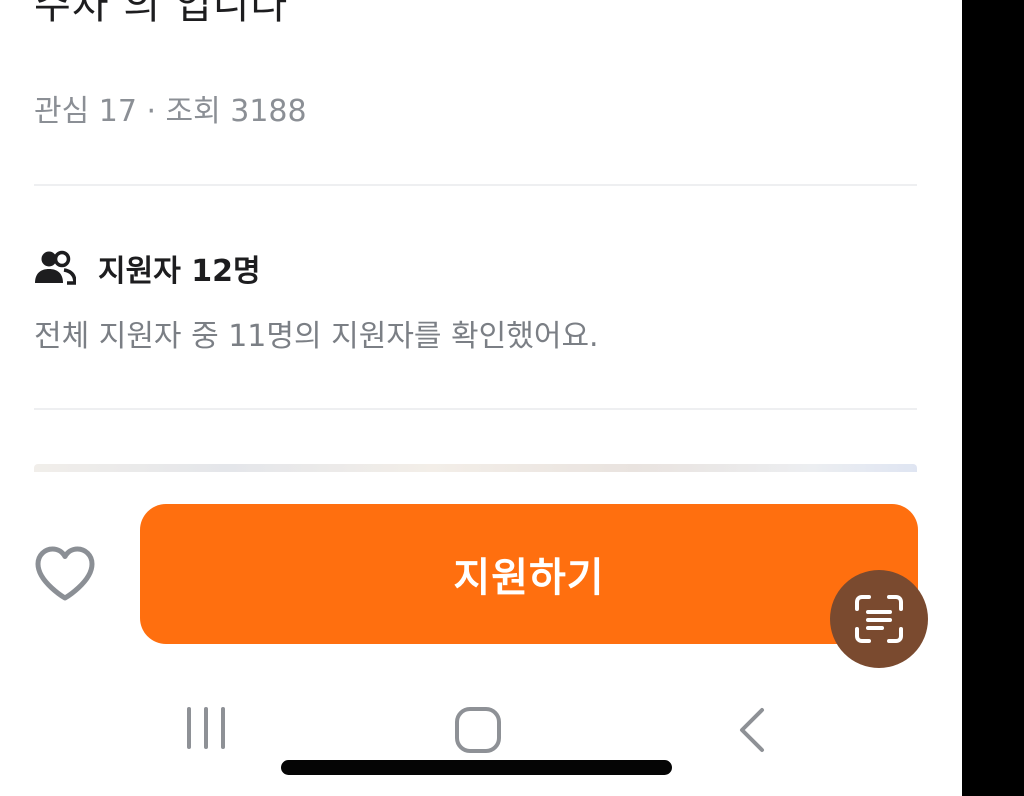 Image resolution: width=1024 pixels, height=796 pixels. I want to click on recent-apps-icon, so click(206, 728).